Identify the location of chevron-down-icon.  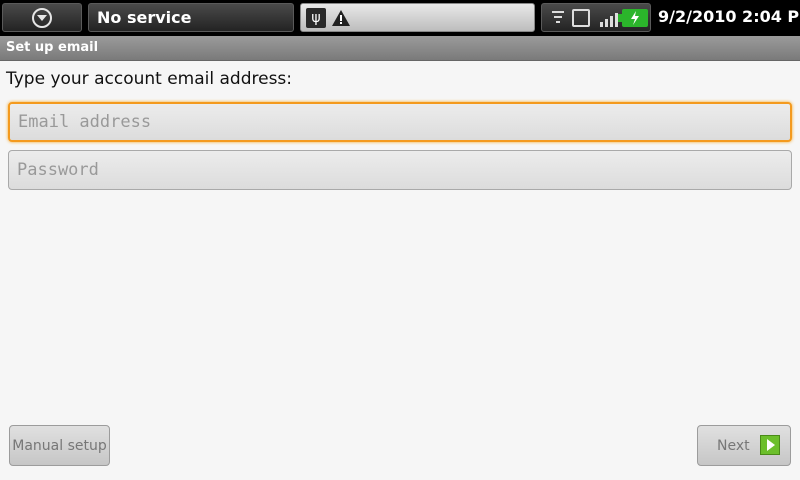
(42, 18).